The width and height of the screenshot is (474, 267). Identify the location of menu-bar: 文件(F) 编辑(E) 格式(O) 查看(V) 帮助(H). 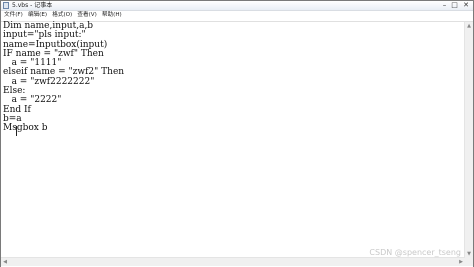
(237, 15).